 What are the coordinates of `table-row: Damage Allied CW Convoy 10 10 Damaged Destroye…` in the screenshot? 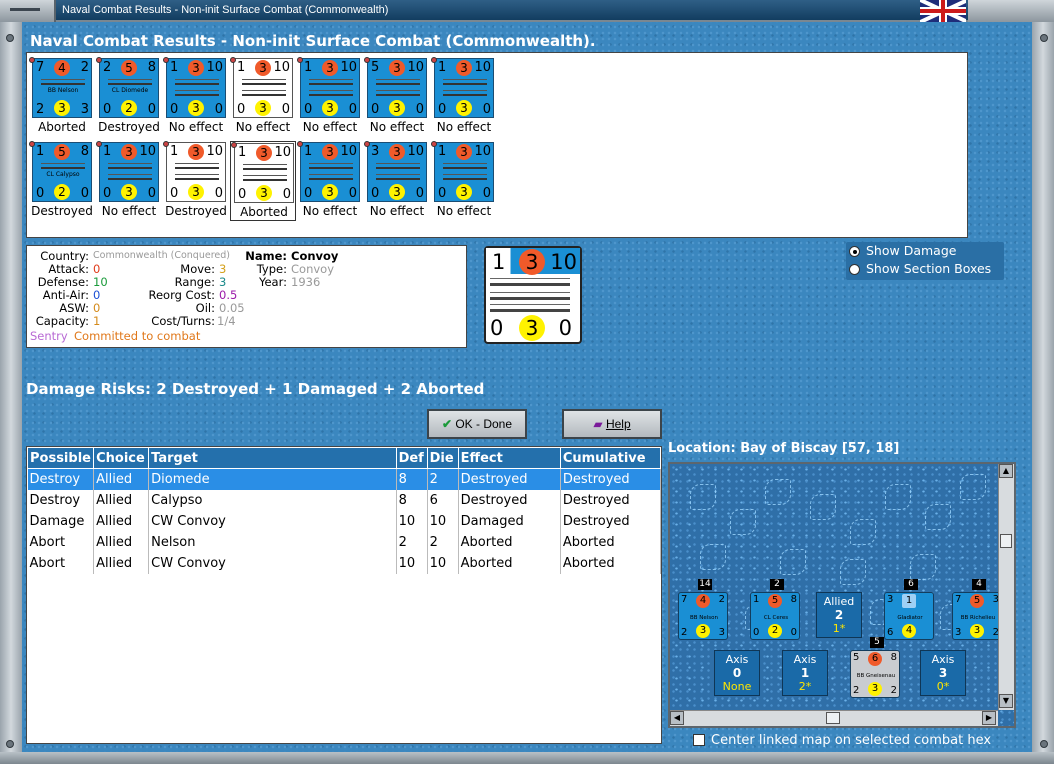 It's located at (344, 521).